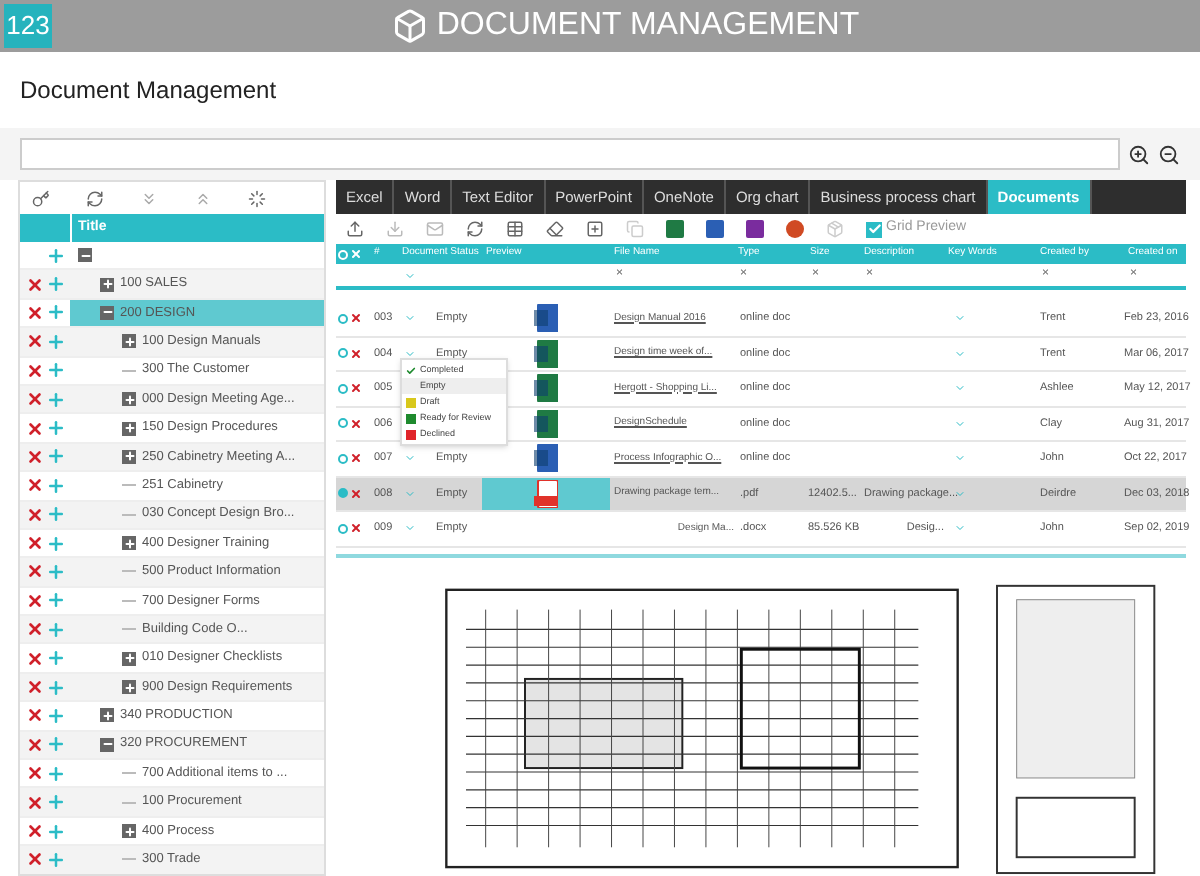 This screenshot has width=1200, height=876. Describe the element at coordinates (874, 229) in the screenshot. I see `checkbox` at that location.